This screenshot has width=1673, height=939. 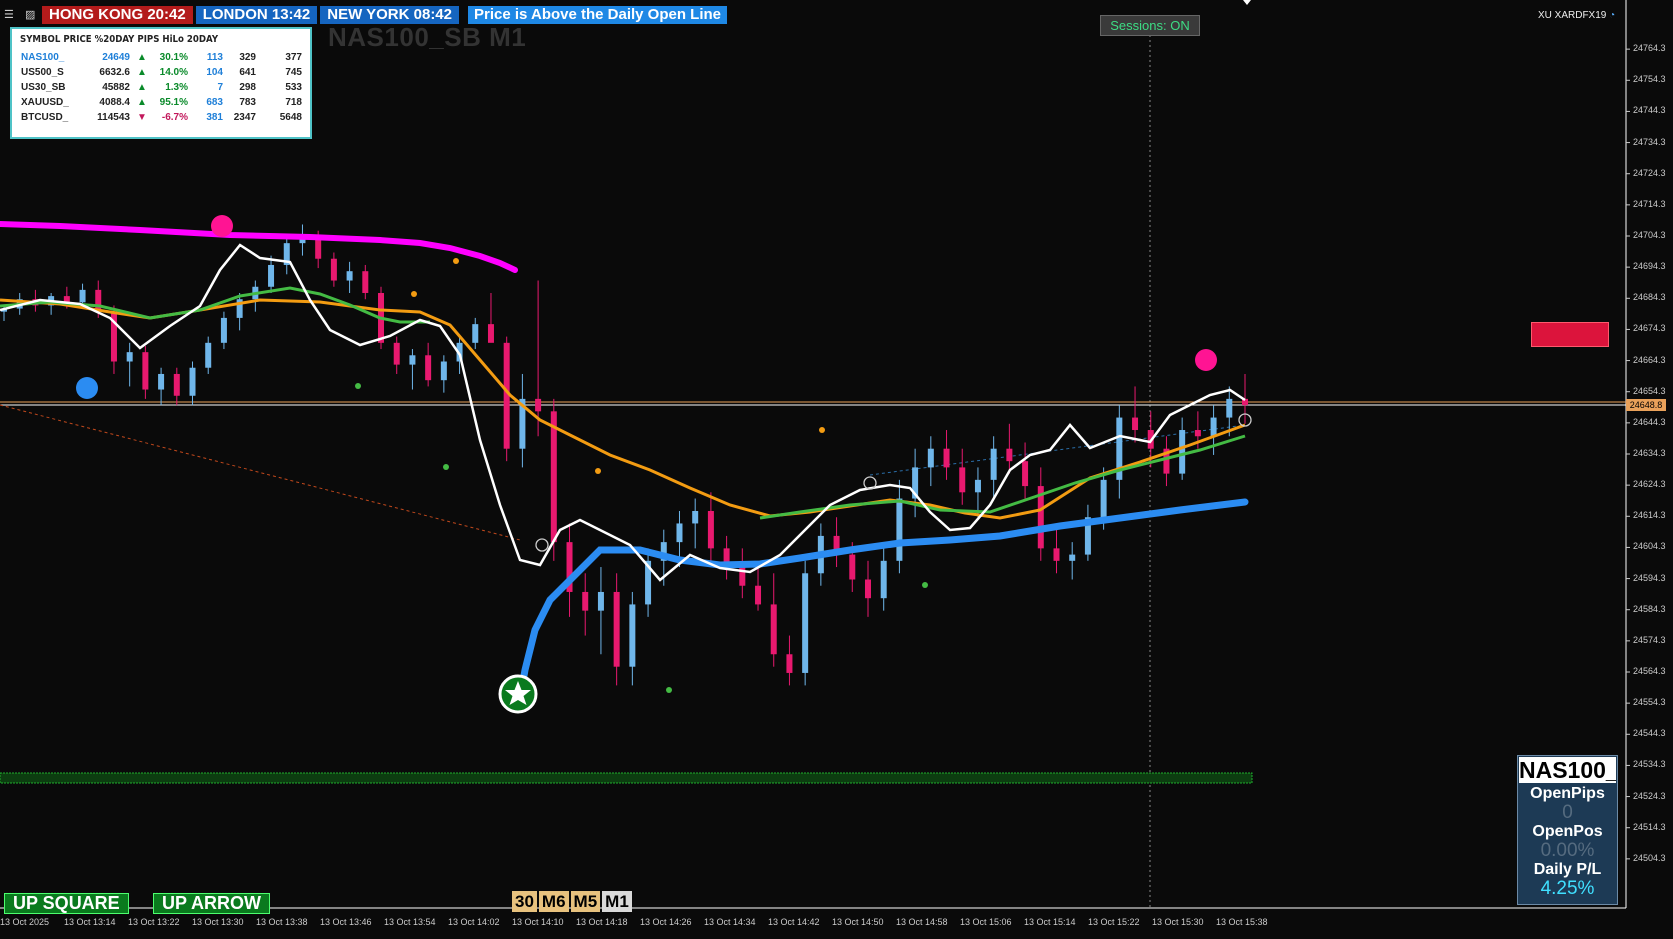 I want to click on y-axis-label: 24614.3, so click(x=1649, y=515).